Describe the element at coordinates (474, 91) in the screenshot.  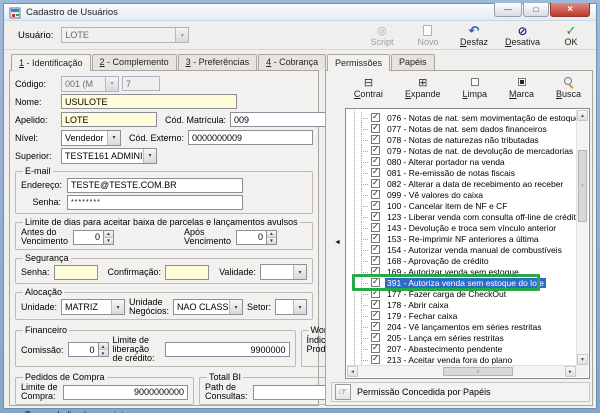
I see `limpa-button: Limpa` at that location.